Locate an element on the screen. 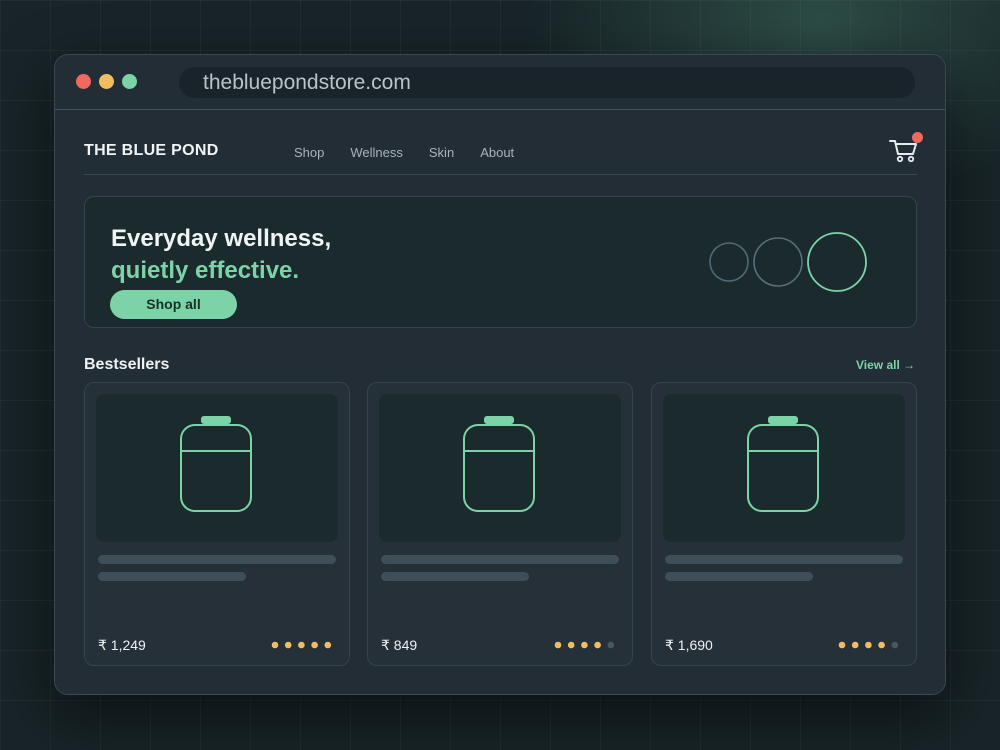  hero-circles-graphic is located at coordinates (788, 262).